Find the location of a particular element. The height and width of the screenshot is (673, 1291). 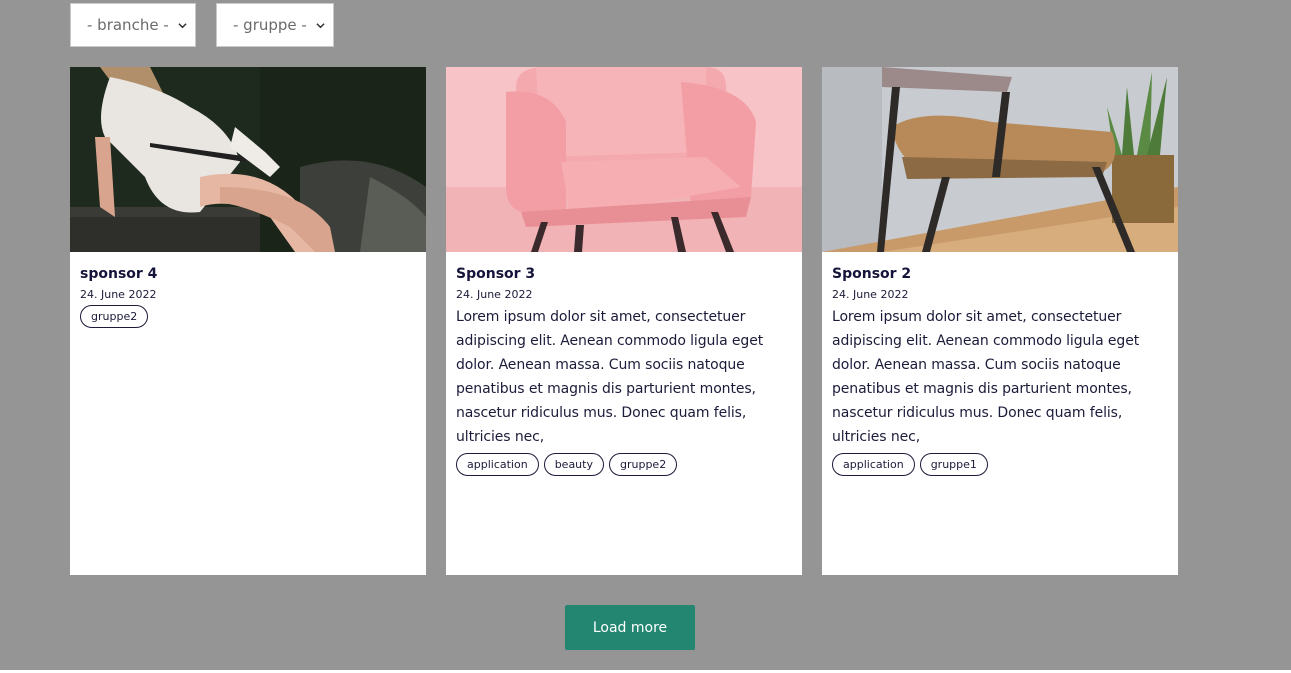

card-title: Sponsor 3 is located at coordinates (624, 274).